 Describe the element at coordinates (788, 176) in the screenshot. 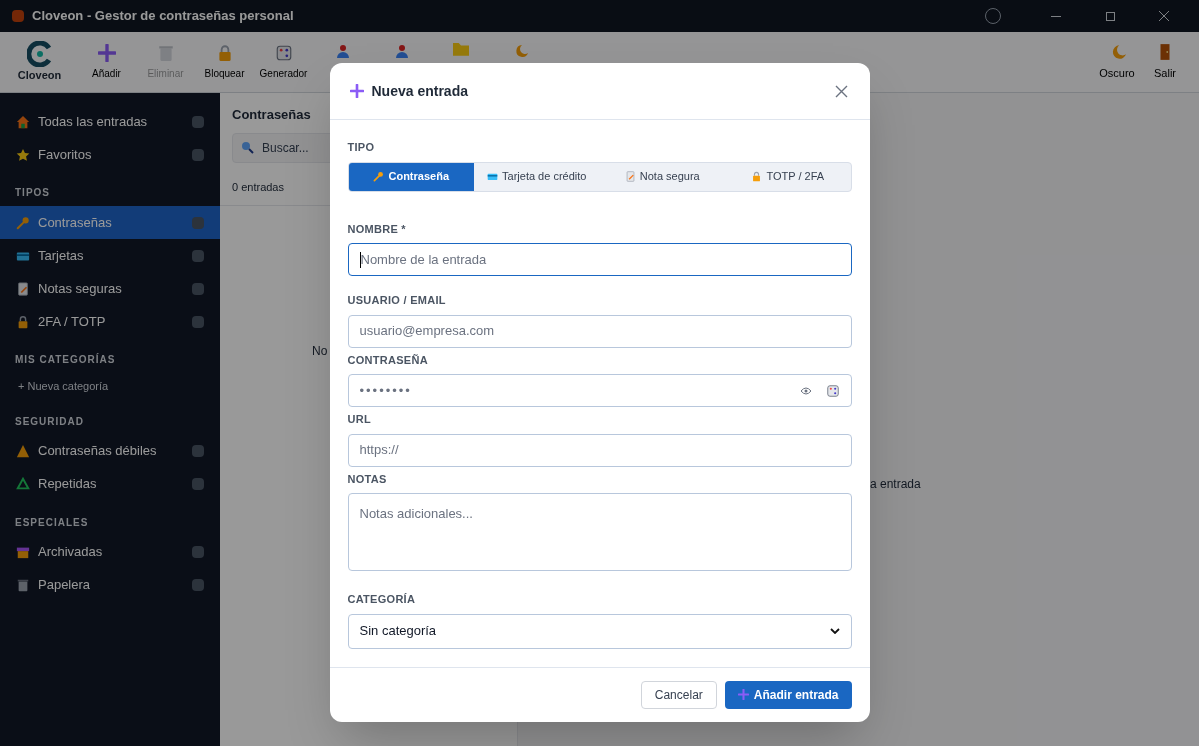

I see `type-tab: TOTP / 2FA` at that location.